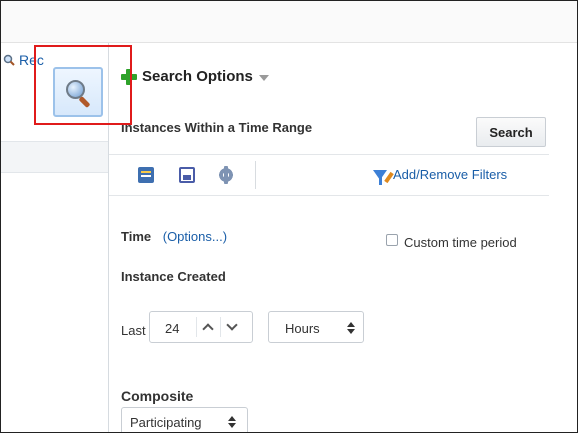 This screenshot has width=578, height=433. Describe the element at coordinates (83, 85) in the screenshot. I see `highlight-box` at that location.